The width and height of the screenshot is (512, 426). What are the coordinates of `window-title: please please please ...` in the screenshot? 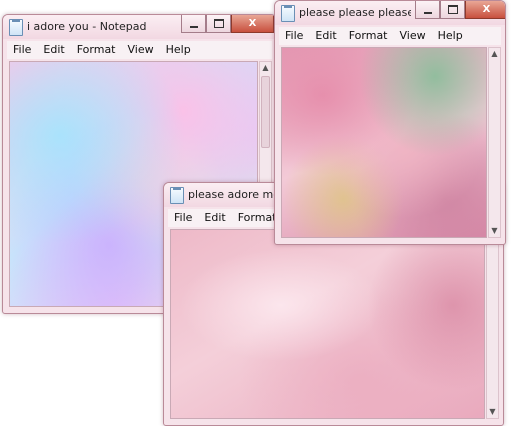 It's located at (355, 12).